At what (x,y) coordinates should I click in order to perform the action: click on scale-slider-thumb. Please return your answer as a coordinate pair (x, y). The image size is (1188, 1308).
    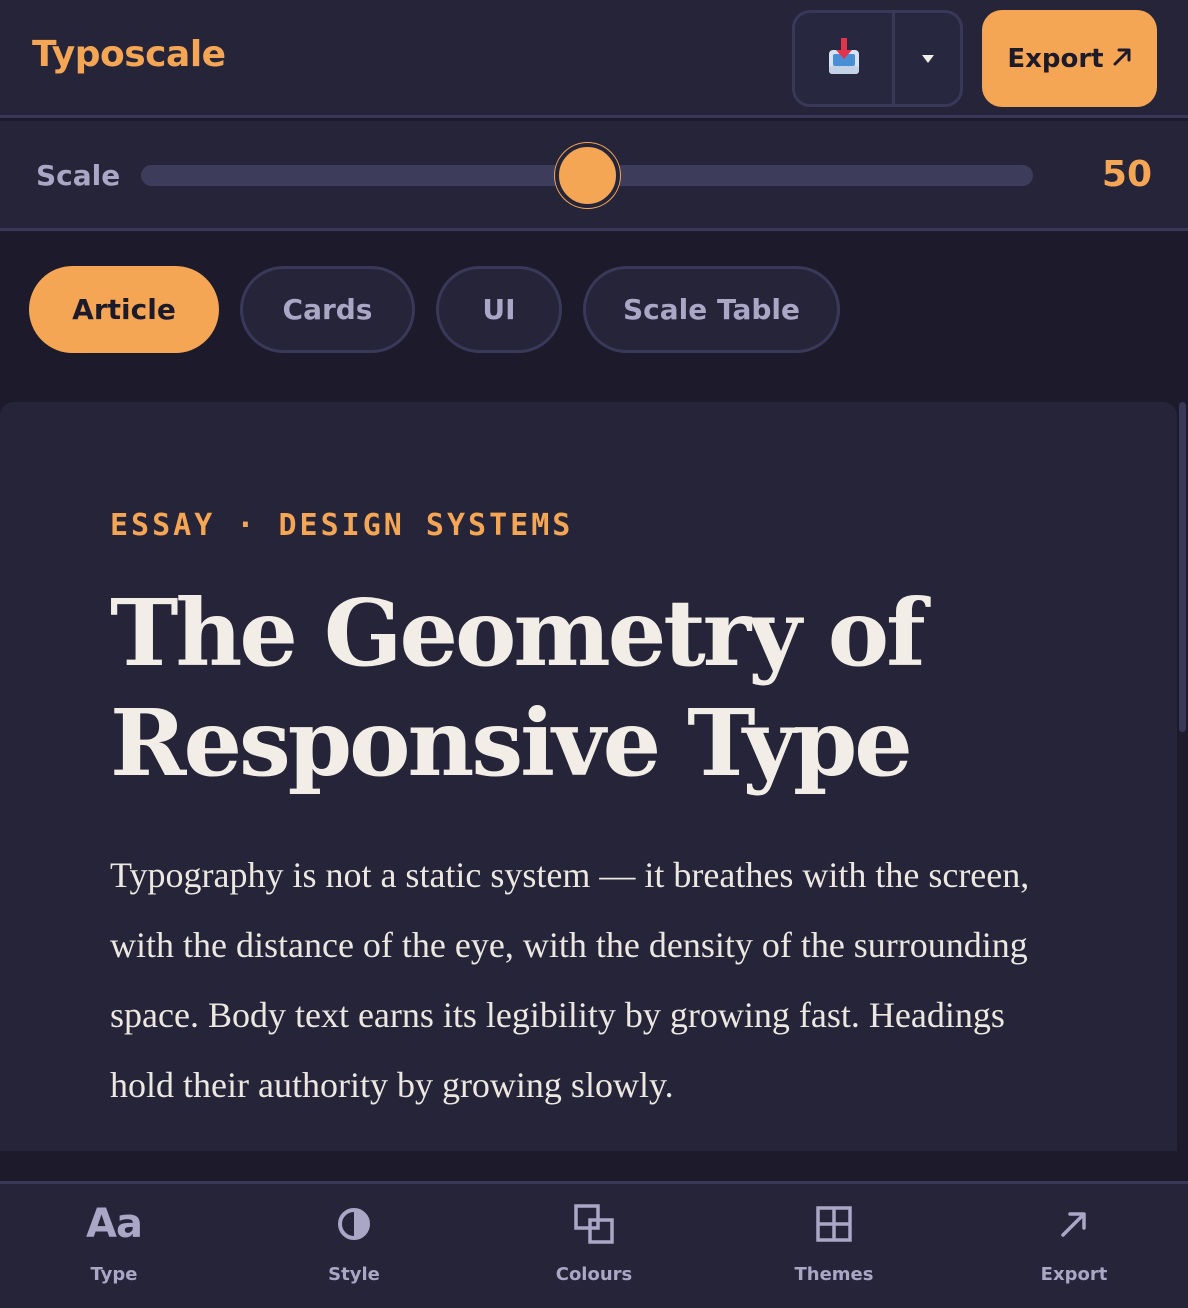
    Looking at the image, I should click on (587, 175).